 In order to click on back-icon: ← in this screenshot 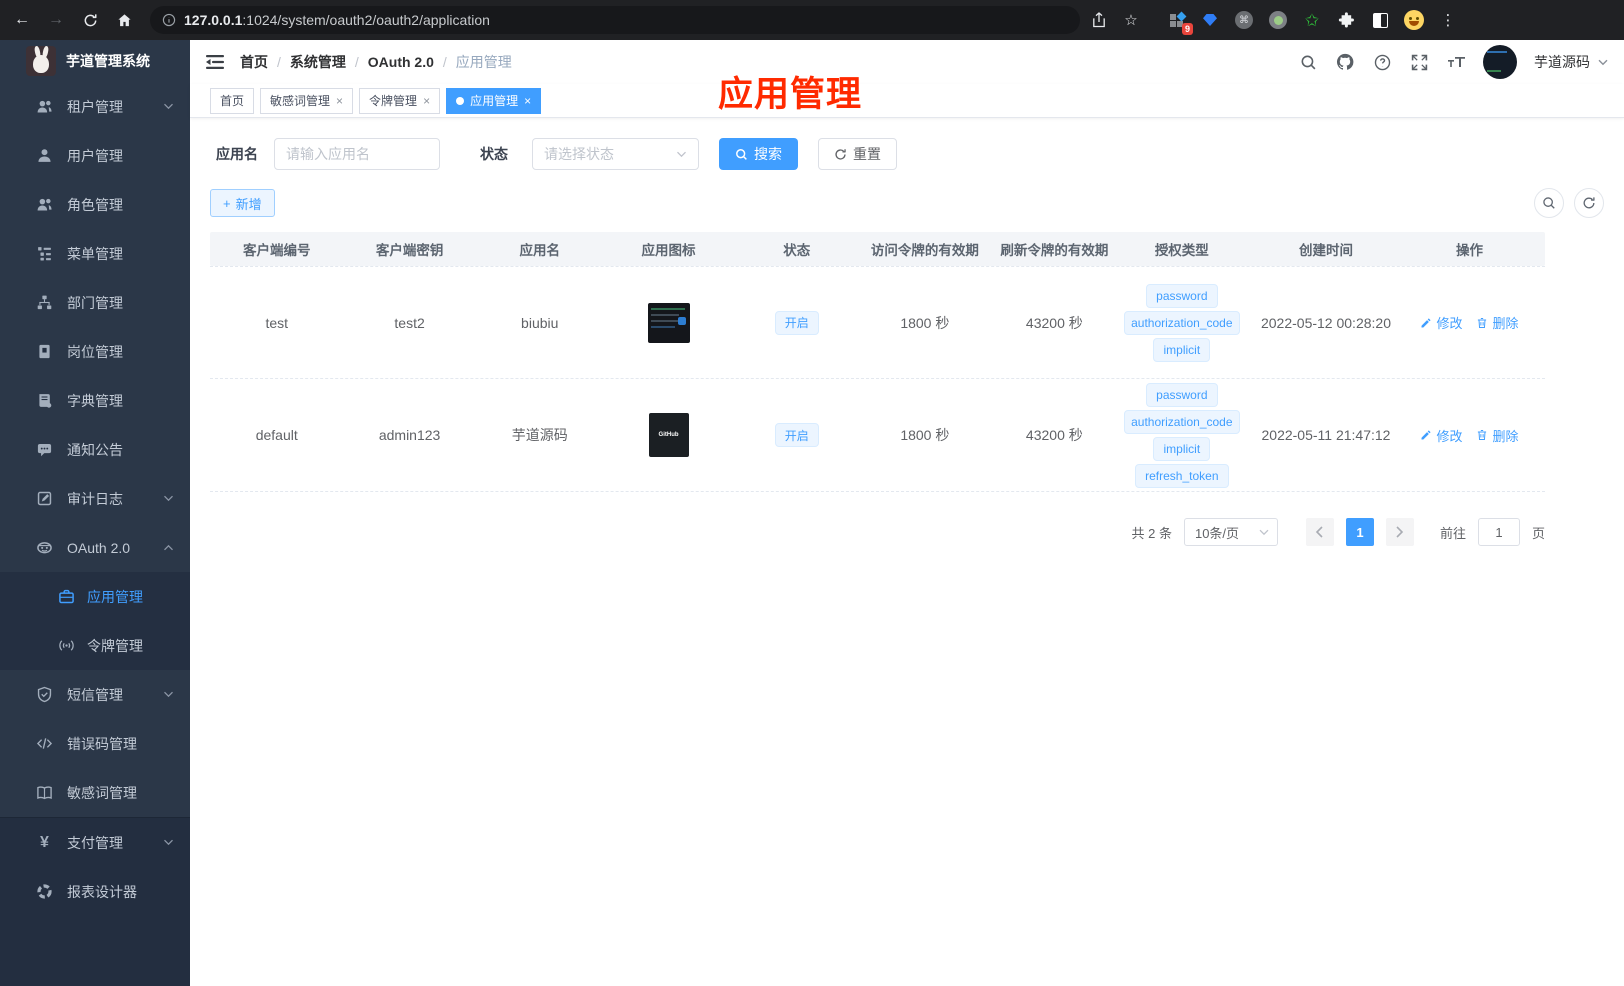, I will do `click(22, 20)`.